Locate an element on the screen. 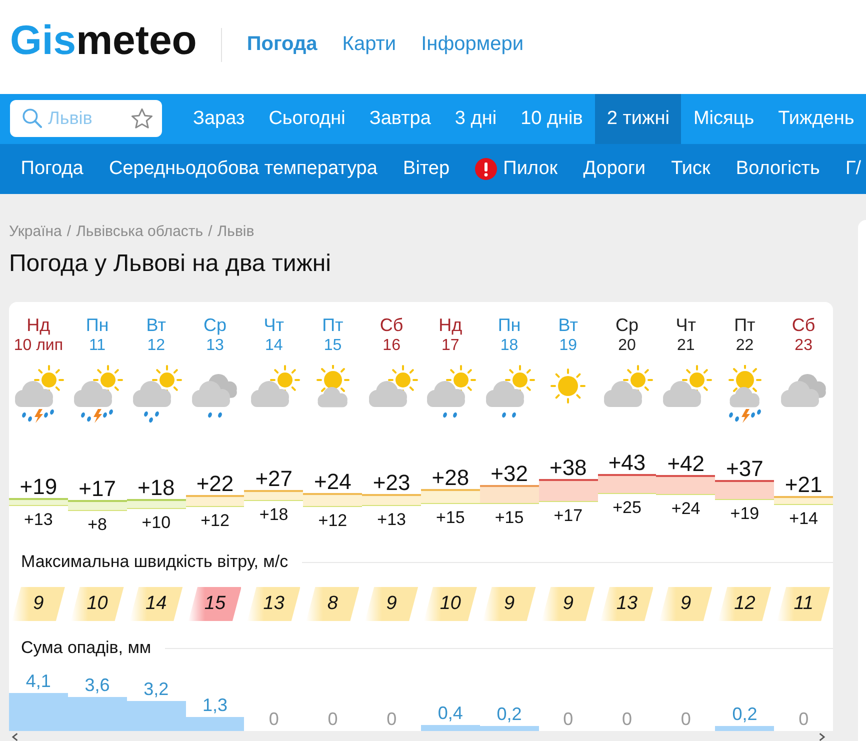 The width and height of the screenshot is (866, 741). low-temperature: +13 is located at coordinates (38, 520).